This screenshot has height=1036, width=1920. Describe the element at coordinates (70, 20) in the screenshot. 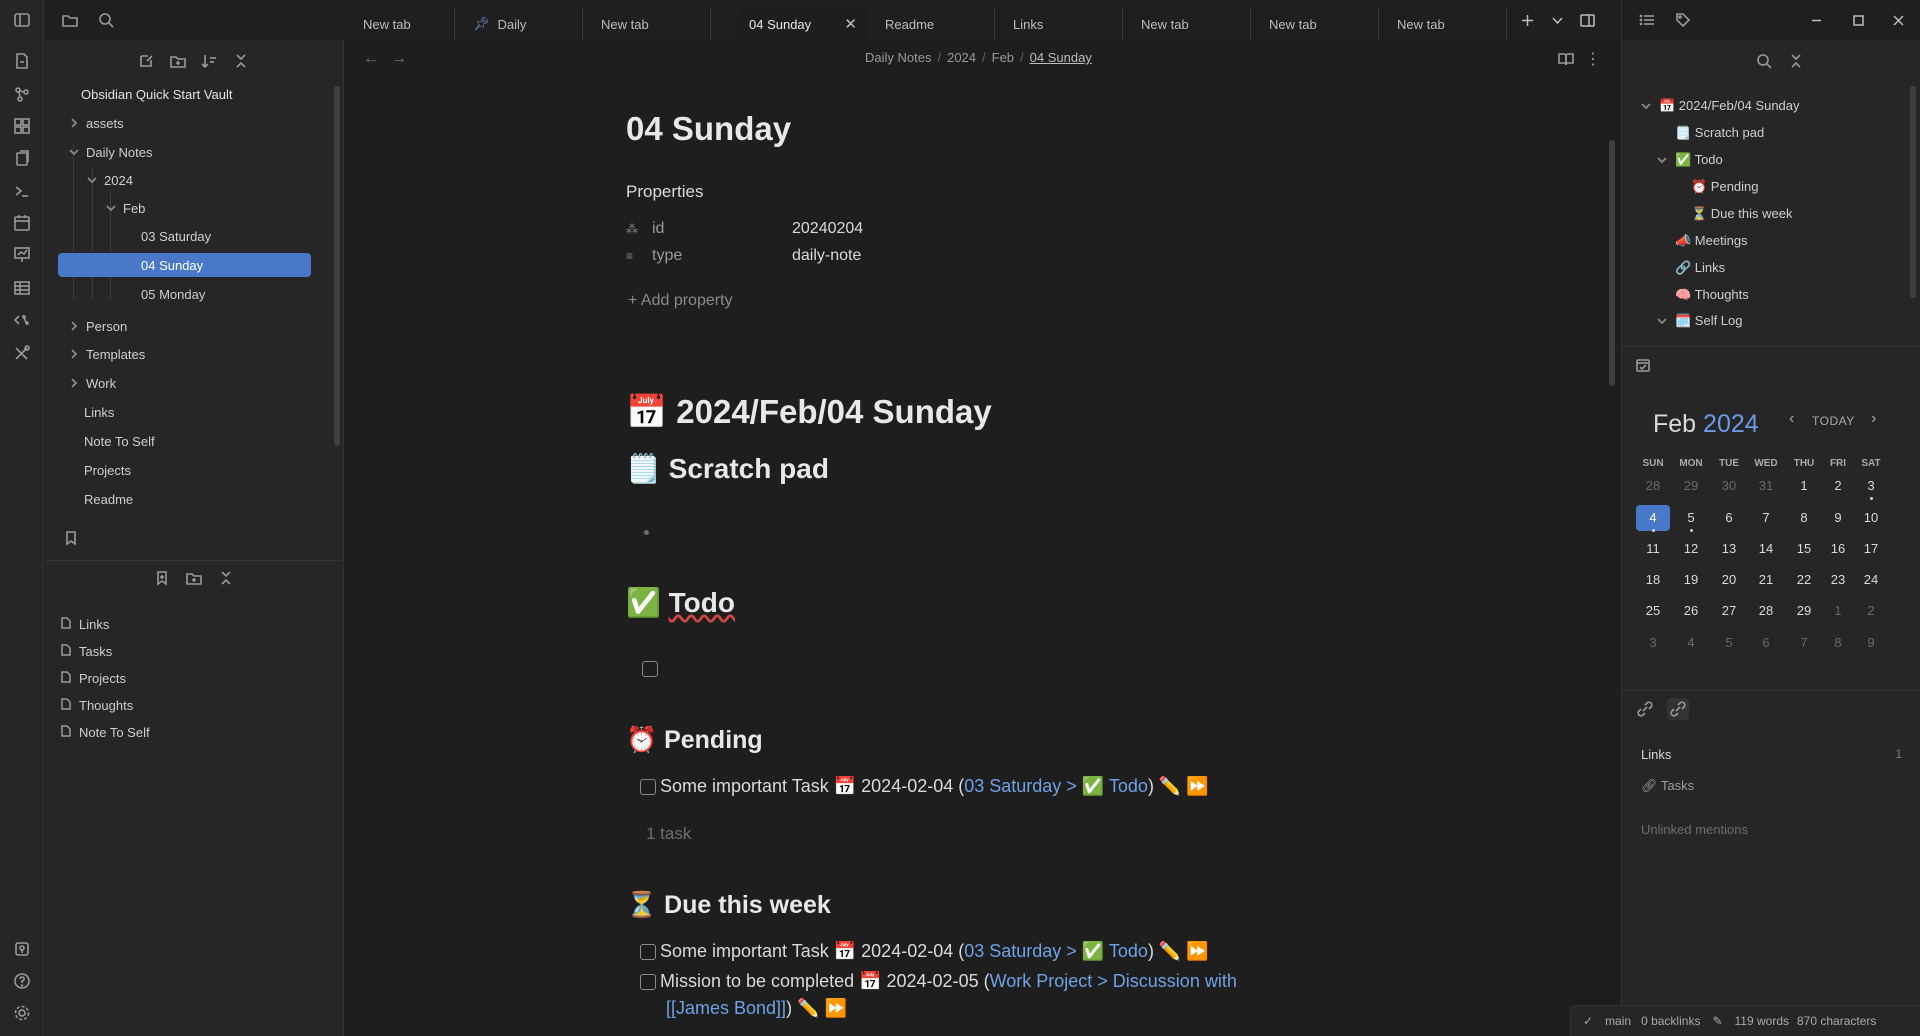

I see `files-tab-folder-icon` at that location.